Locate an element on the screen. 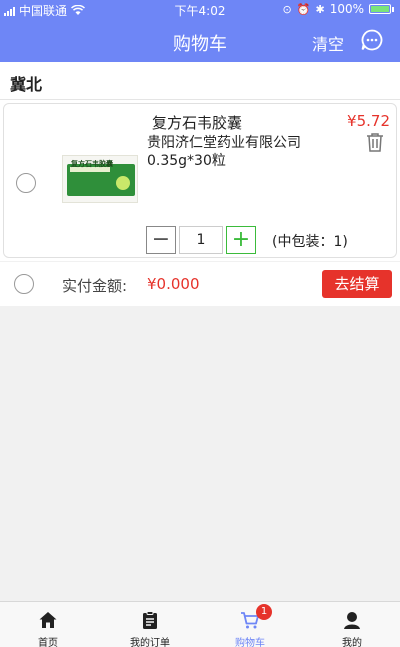 The image size is (400, 647). quantity-input: 1 is located at coordinates (201, 240).